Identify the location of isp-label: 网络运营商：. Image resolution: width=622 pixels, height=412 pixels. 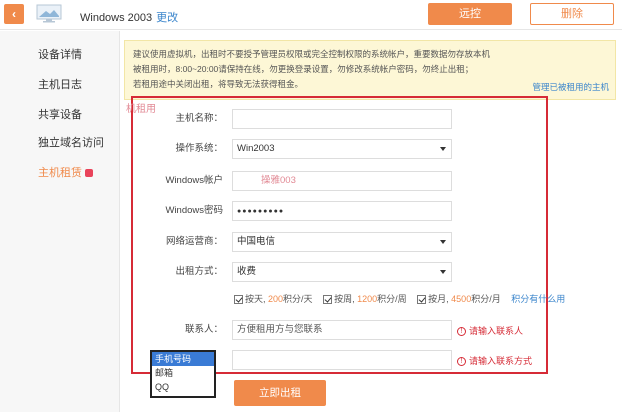
(194, 241).